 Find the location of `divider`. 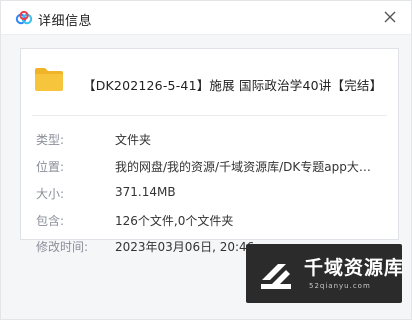

divider is located at coordinates (209, 115).